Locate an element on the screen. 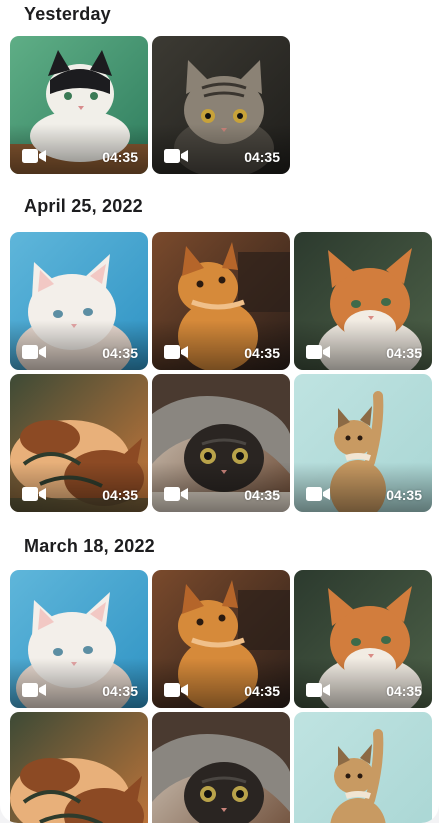 The height and width of the screenshot is (823, 439). ginger-cat-lying-thumbnail-image is located at coordinates (79, 767).